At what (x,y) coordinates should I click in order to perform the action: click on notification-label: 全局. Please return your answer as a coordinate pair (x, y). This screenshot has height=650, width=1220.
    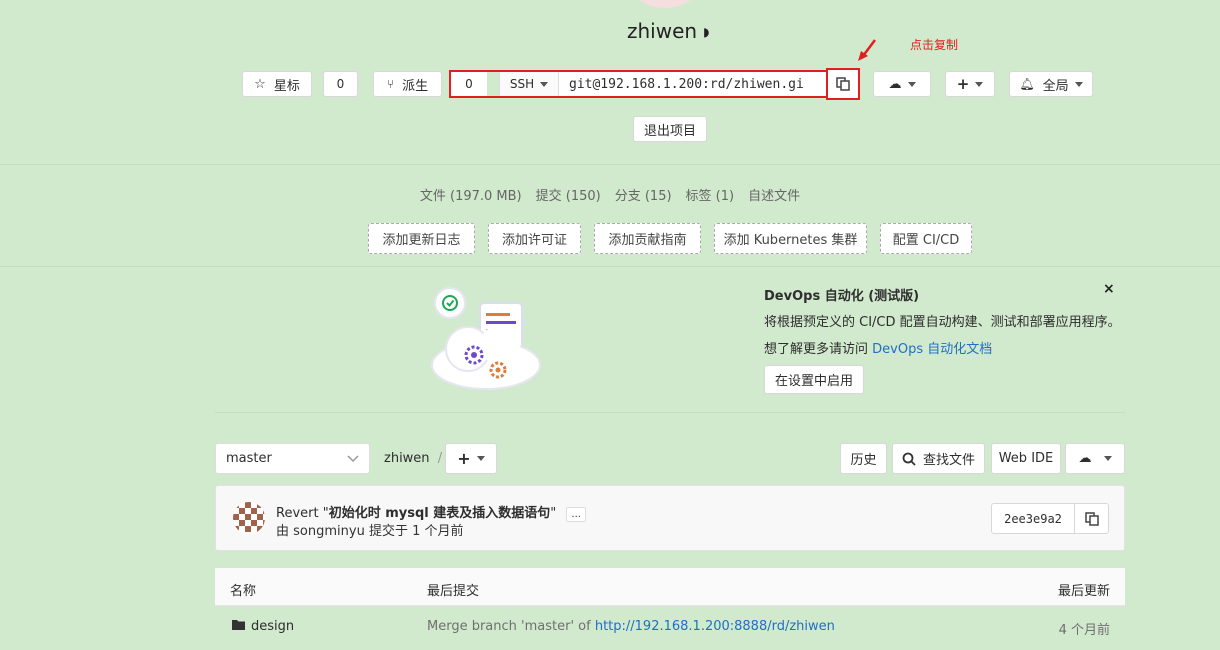
    Looking at the image, I should click on (1055, 86).